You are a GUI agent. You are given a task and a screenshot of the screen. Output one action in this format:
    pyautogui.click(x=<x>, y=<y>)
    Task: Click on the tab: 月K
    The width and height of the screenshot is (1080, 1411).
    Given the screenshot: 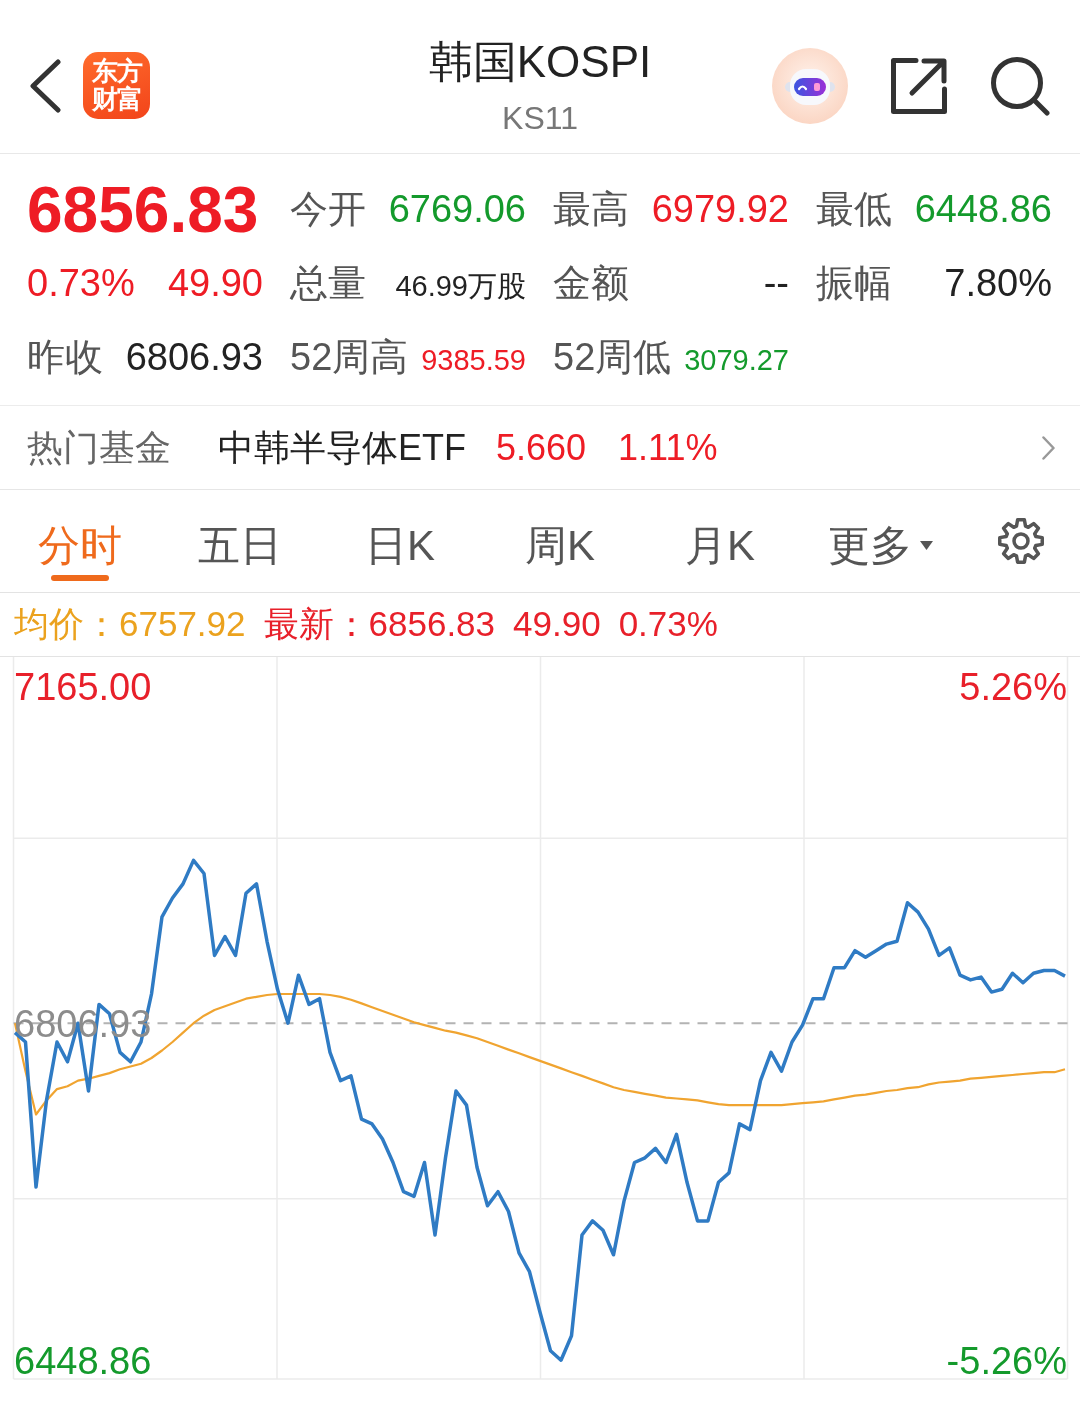 What is the action you would take?
    pyautogui.click(x=720, y=541)
    